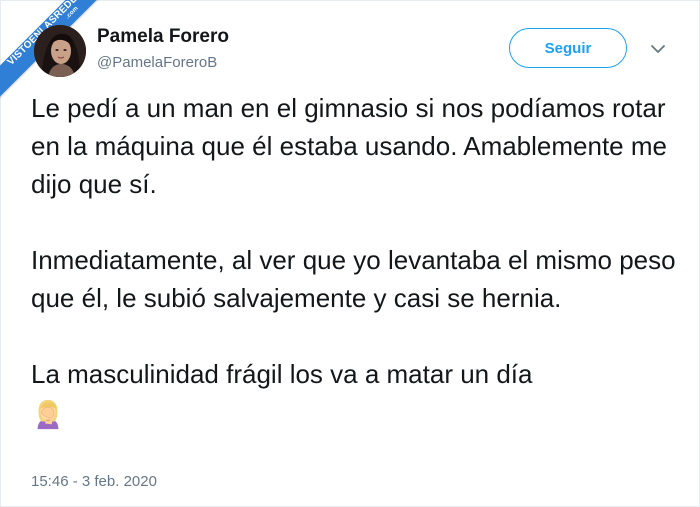 The width and height of the screenshot is (700, 507). What do you see at coordinates (157, 62) in the screenshot?
I see `author-handle: @PamelaForeroB` at bounding box center [157, 62].